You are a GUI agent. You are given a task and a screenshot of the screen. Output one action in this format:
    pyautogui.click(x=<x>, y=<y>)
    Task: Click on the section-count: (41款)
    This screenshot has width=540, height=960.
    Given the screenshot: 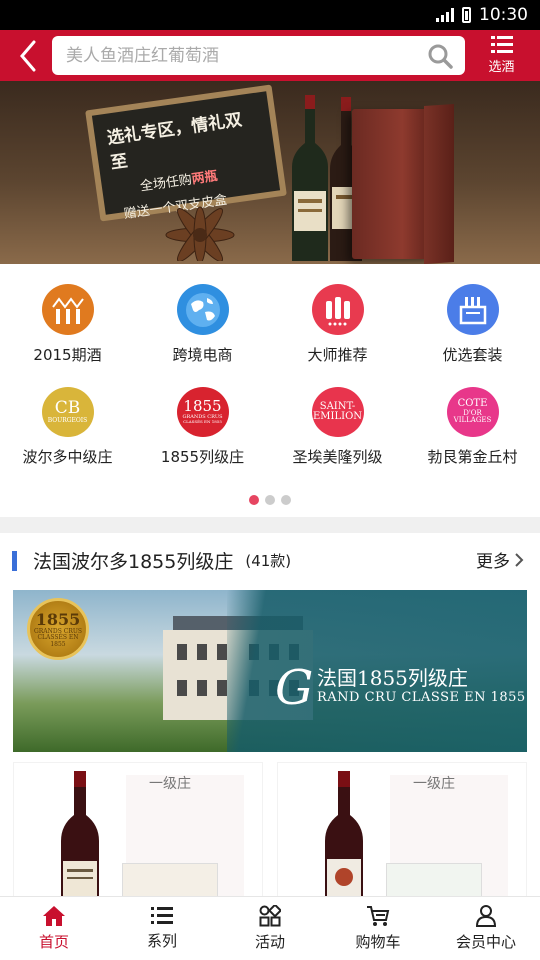 What is the action you would take?
    pyautogui.click(x=268, y=561)
    